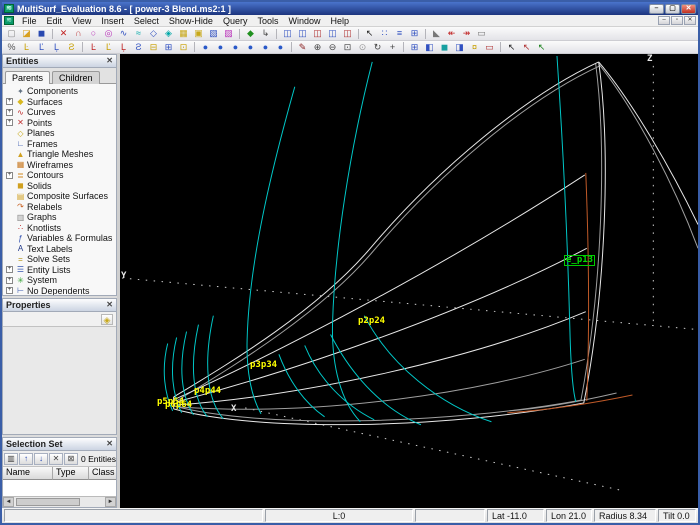 The width and height of the screenshot is (700, 525). I want to click on zoom-window-icon: ⊡, so click(347, 47).